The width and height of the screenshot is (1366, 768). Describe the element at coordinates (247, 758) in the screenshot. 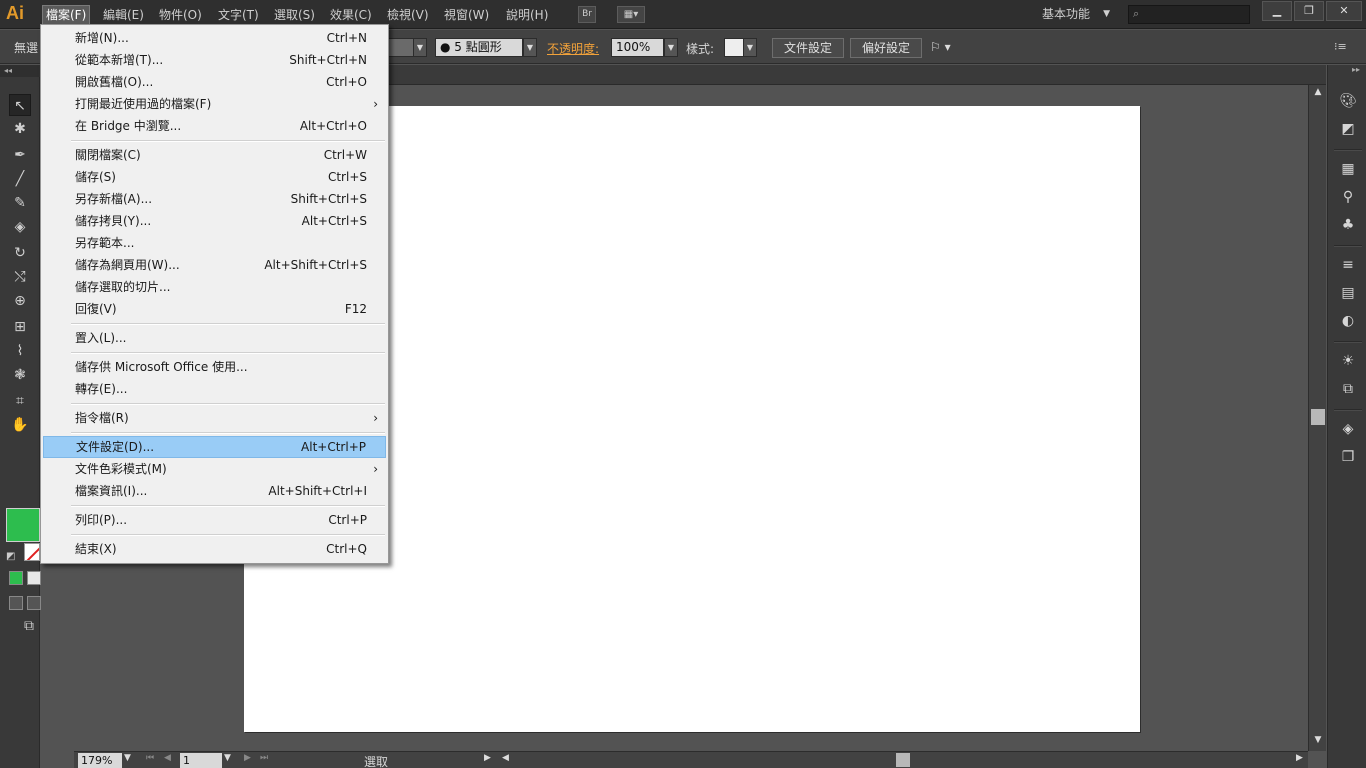

I see `next-artboard-icon: ▶` at that location.